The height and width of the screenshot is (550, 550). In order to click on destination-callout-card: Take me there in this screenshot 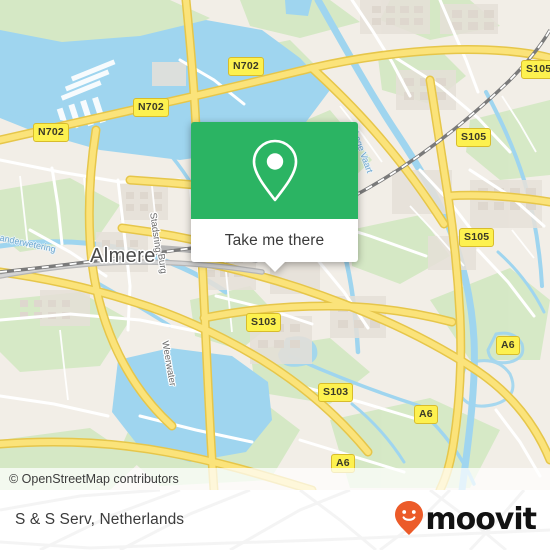, I will do `click(274, 197)`.